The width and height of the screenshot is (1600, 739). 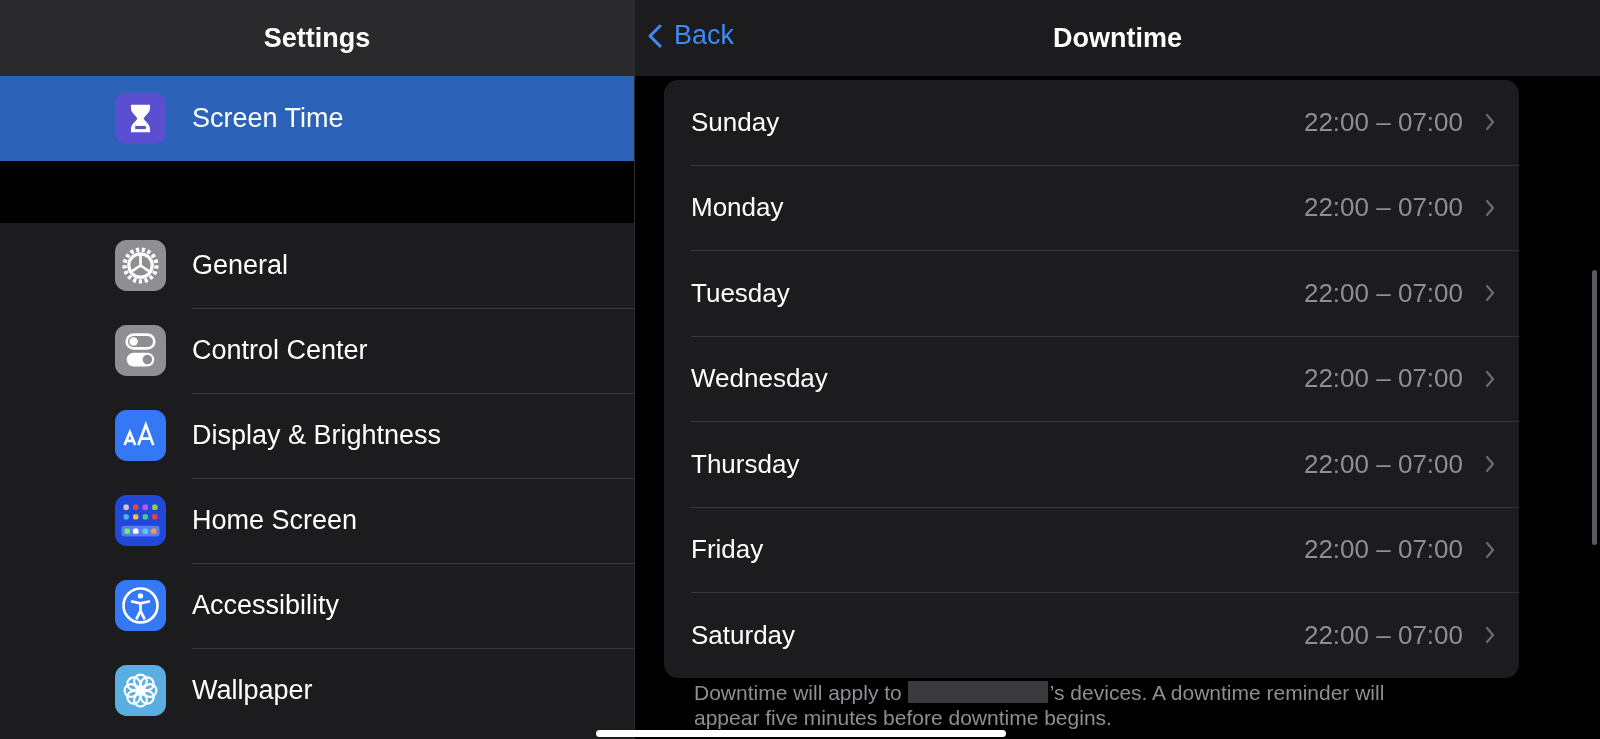 I want to click on text-size-icon, so click(x=140, y=435).